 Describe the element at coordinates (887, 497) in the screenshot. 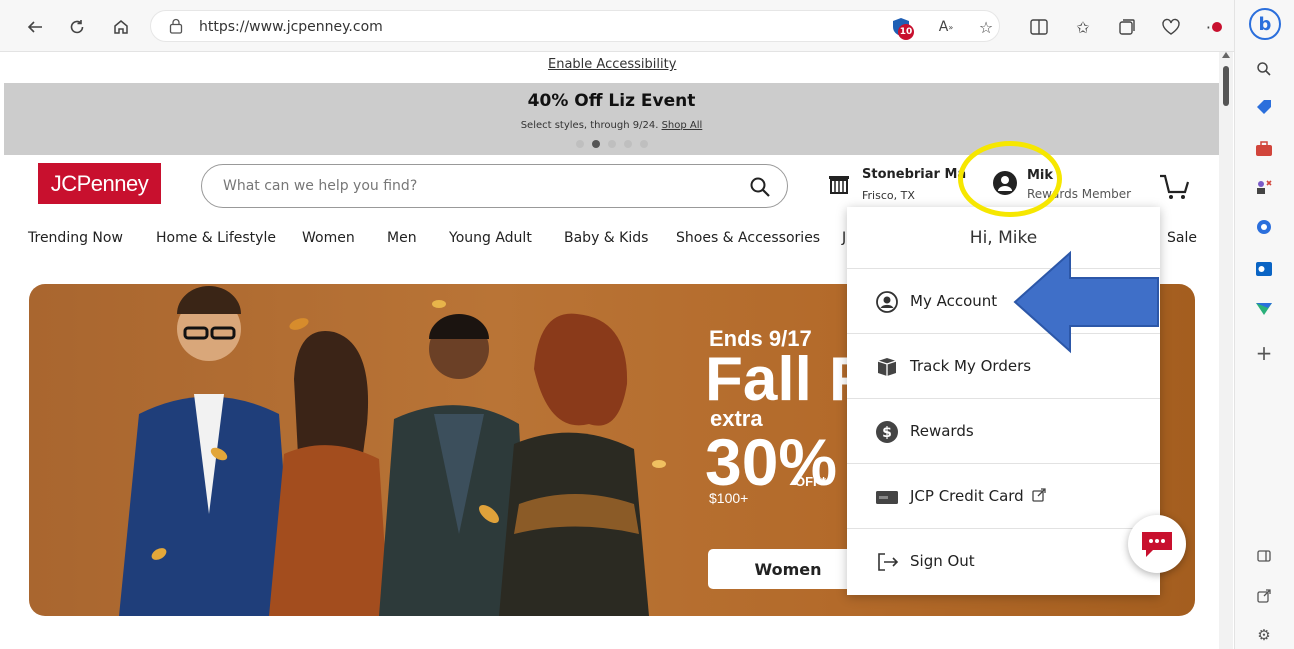

I see `credit-card-icon` at that location.